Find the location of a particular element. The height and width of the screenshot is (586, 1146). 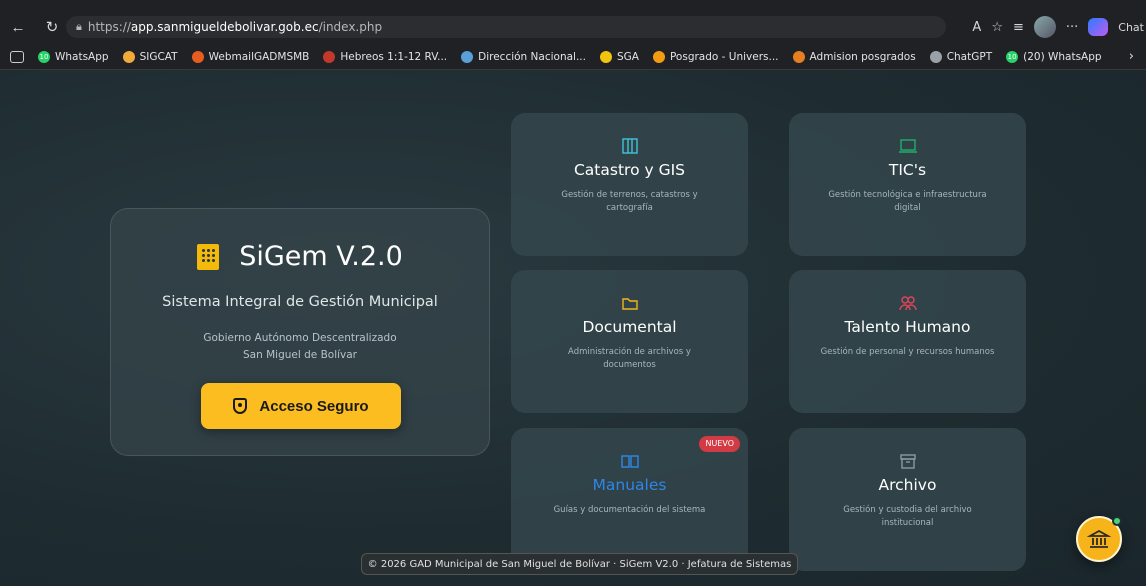

bookmark-item: SGA is located at coordinates (619, 56).